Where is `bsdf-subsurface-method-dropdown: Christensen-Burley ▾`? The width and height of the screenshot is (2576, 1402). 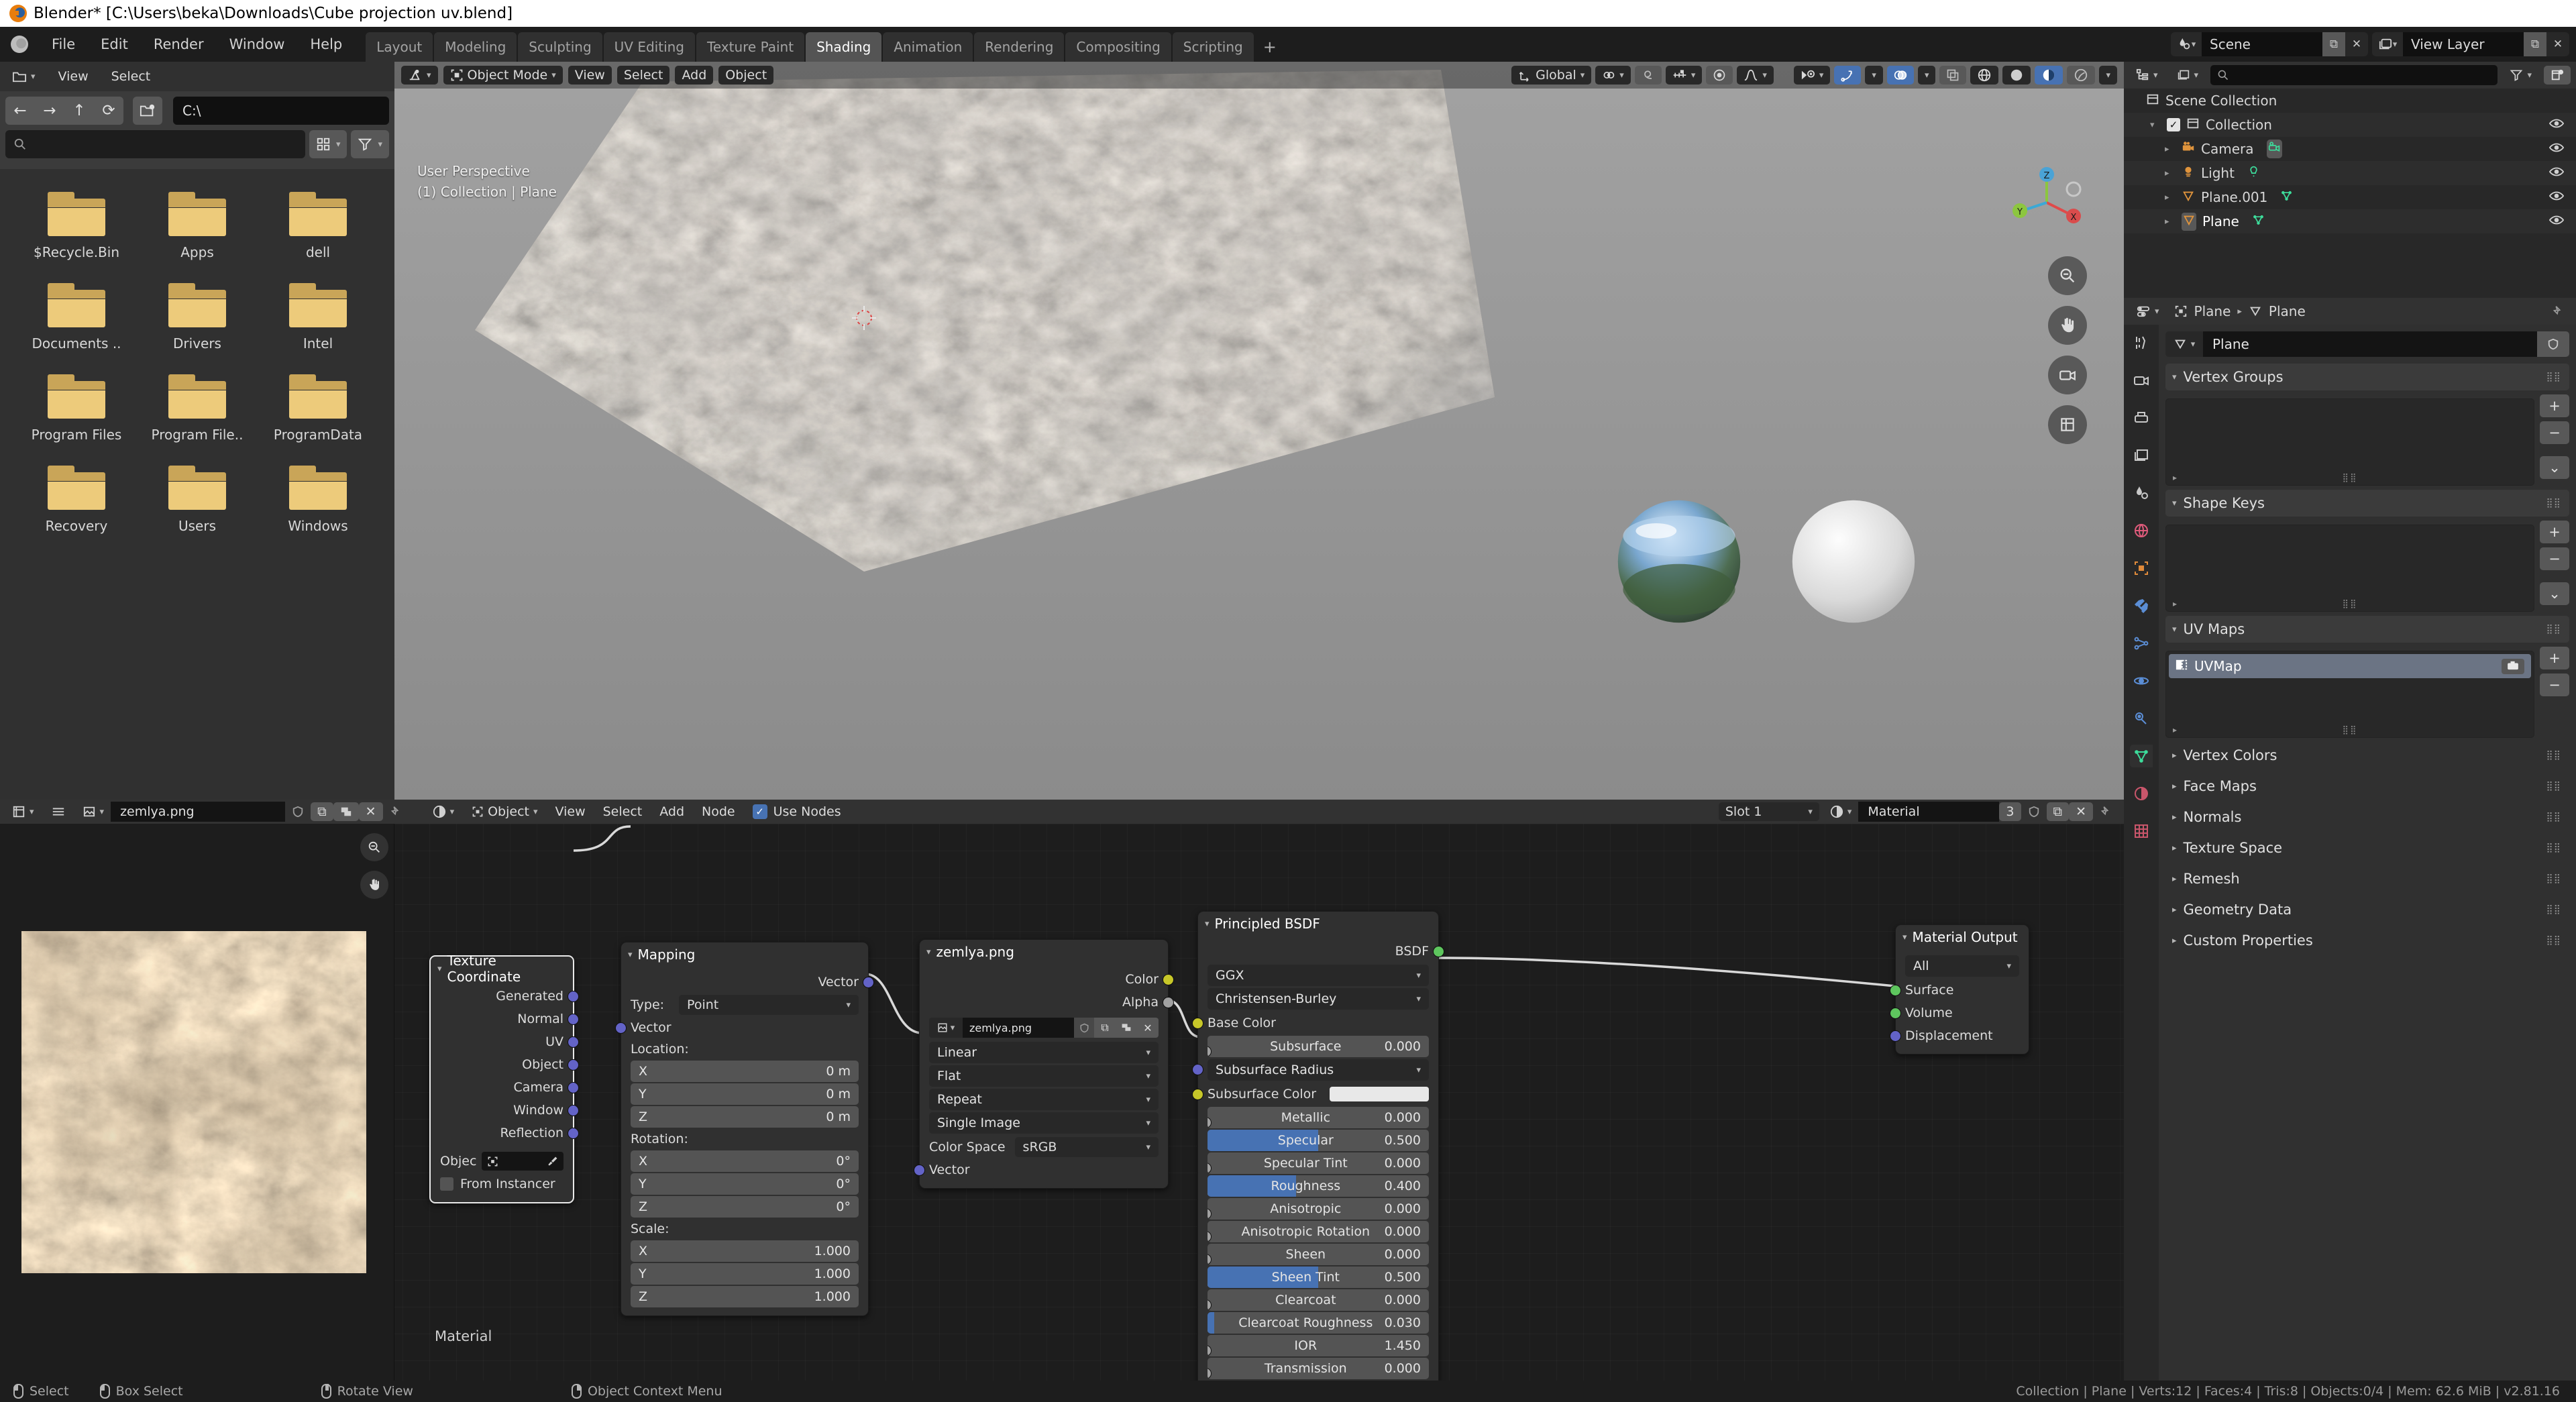 bsdf-subsurface-method-dropdown: Christensen-Burley ▾ is located at coordinates (1318, 999).